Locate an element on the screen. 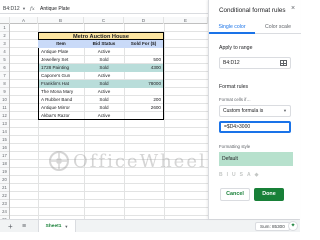  done-button: Done is located at coordinates (269, 194).